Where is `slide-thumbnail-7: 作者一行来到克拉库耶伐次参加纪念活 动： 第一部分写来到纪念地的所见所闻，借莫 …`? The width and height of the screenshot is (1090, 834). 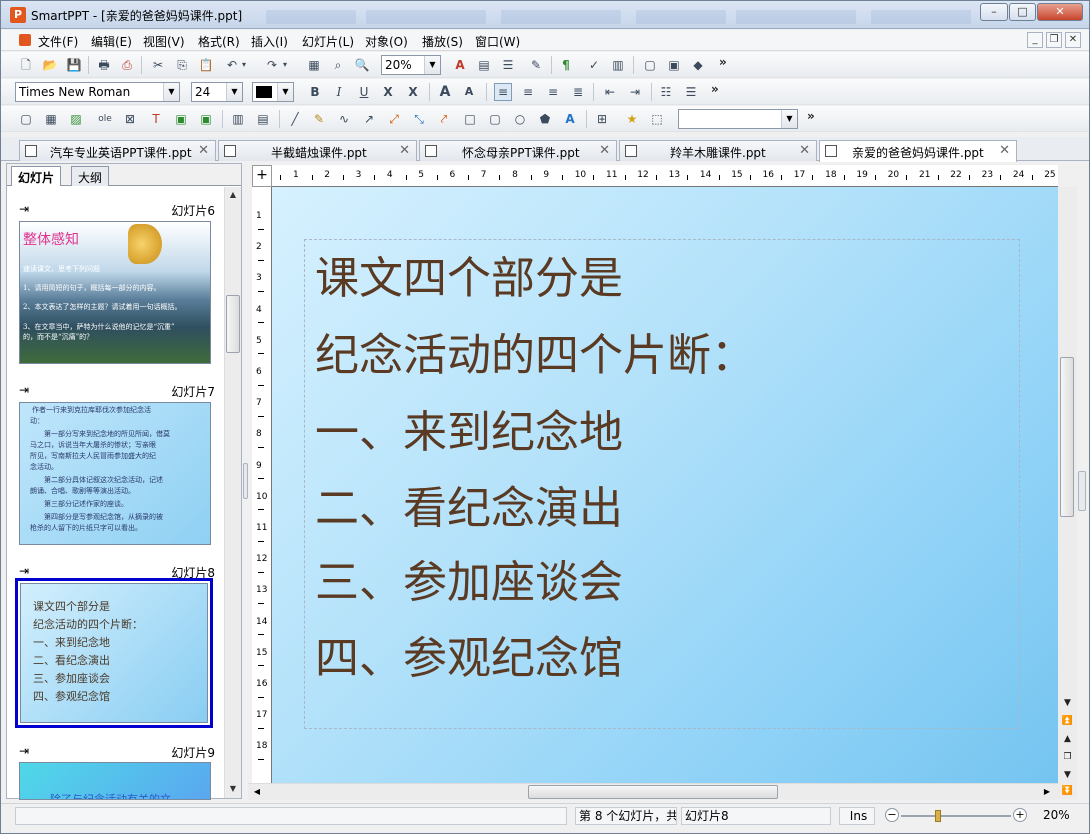
slide-thumbnail-7: 作者一行来到克拉库耶伐次参加纪念活 动： 第一部分写来到纪念地的所见所闻，借莫 … is located at coordinates (115, 473).